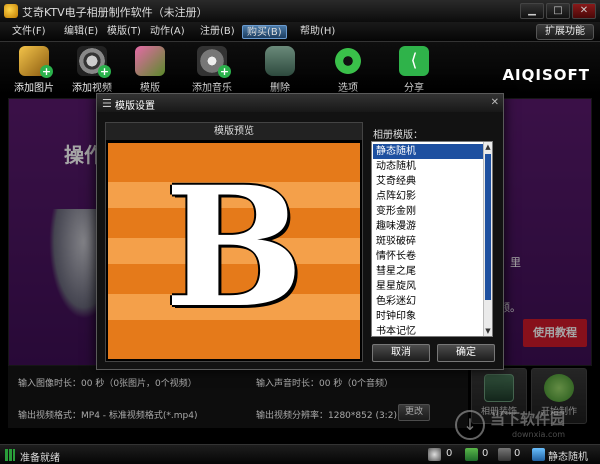 Image resolution: width=600 pixels, height=464 pixels. I want to click on menu-register: 注册(B), so click(217, 32).